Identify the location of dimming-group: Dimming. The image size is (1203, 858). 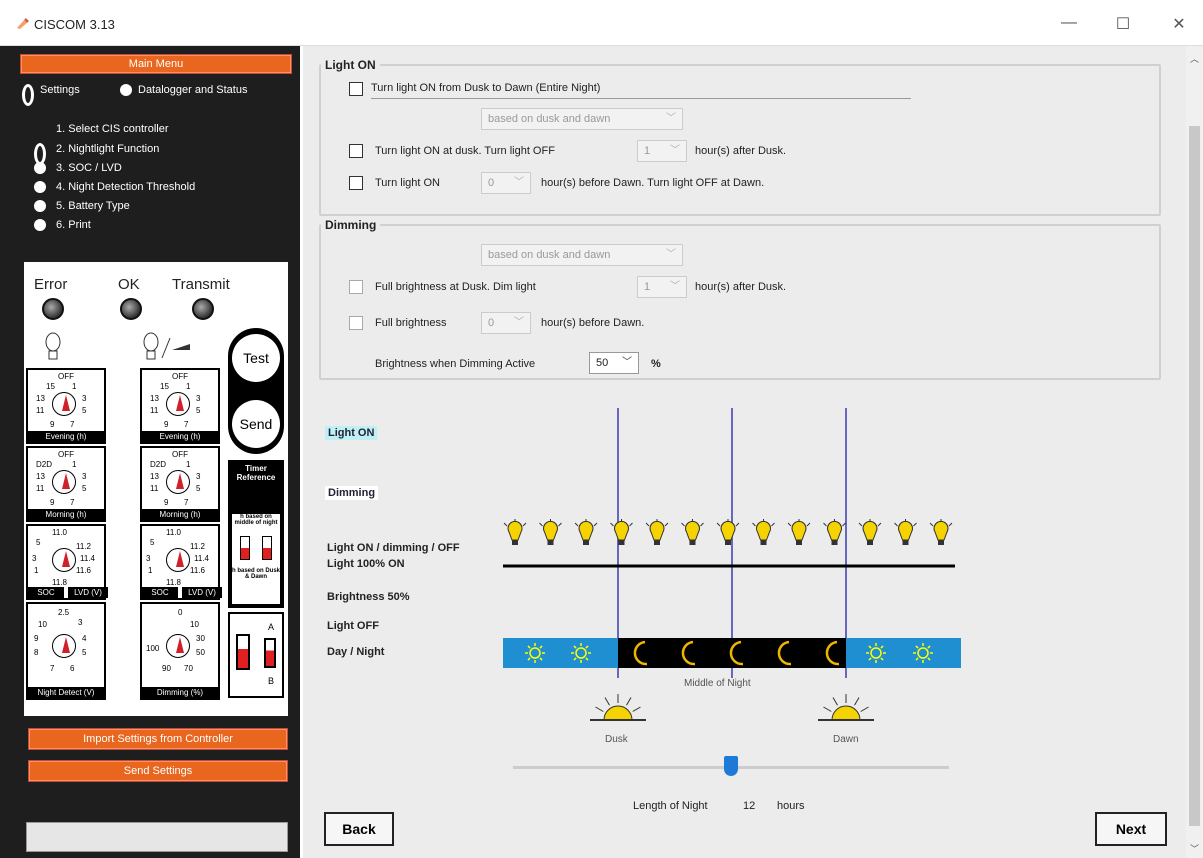
(740, 299).